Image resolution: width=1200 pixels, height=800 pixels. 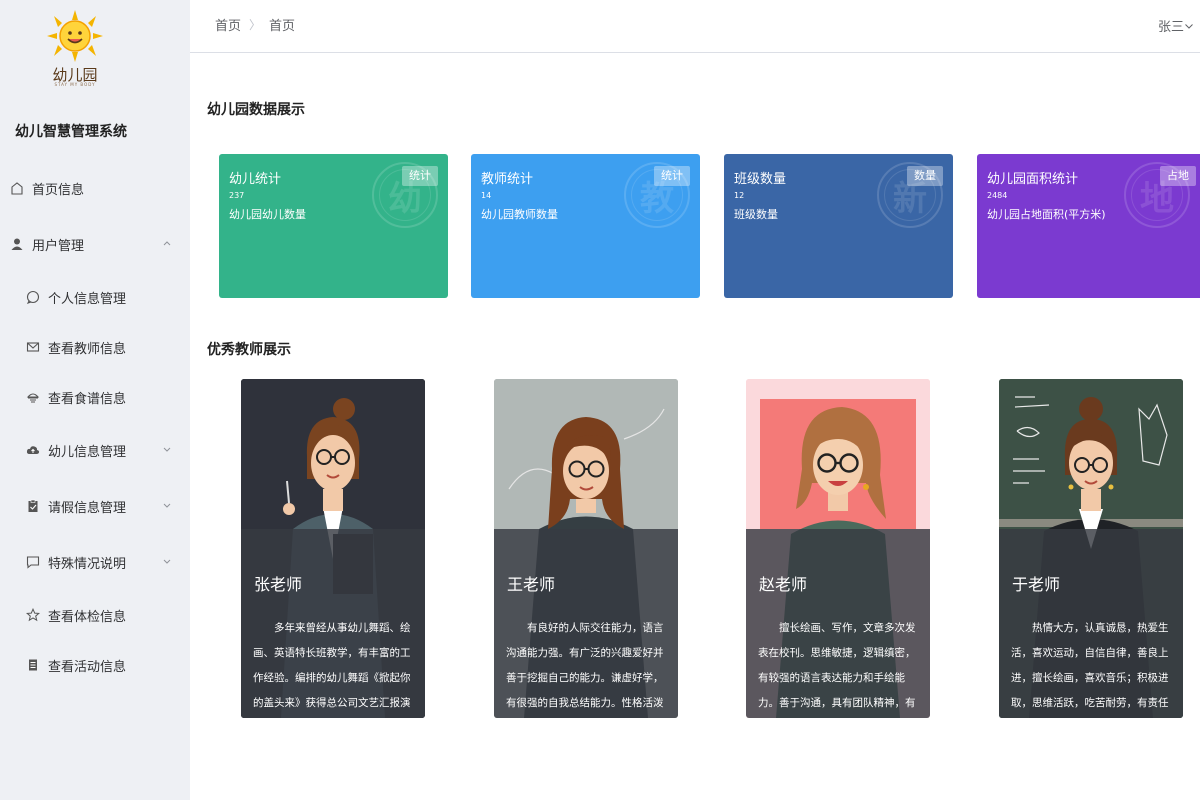 What do you see at coordinates (71, 132) in the screenshot?
I see `system-title: 幼儿智慧管理系统` at bounding box center [71, 132].